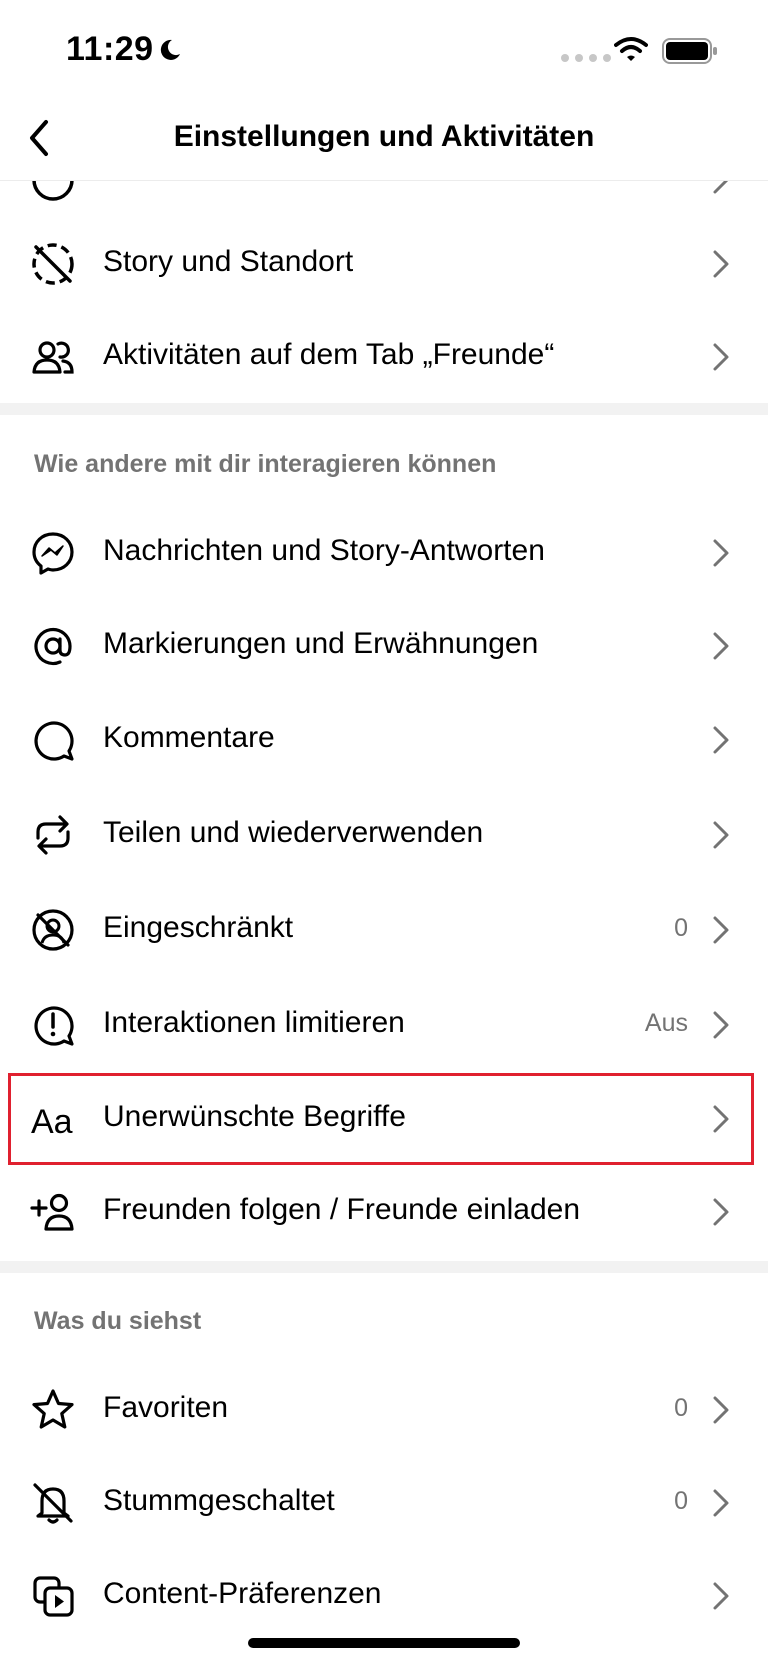  What do you see at coordinates (166, 1407) in the screenshot?
I see `row-label: Favoriten` at bounding box center [166, 1407].